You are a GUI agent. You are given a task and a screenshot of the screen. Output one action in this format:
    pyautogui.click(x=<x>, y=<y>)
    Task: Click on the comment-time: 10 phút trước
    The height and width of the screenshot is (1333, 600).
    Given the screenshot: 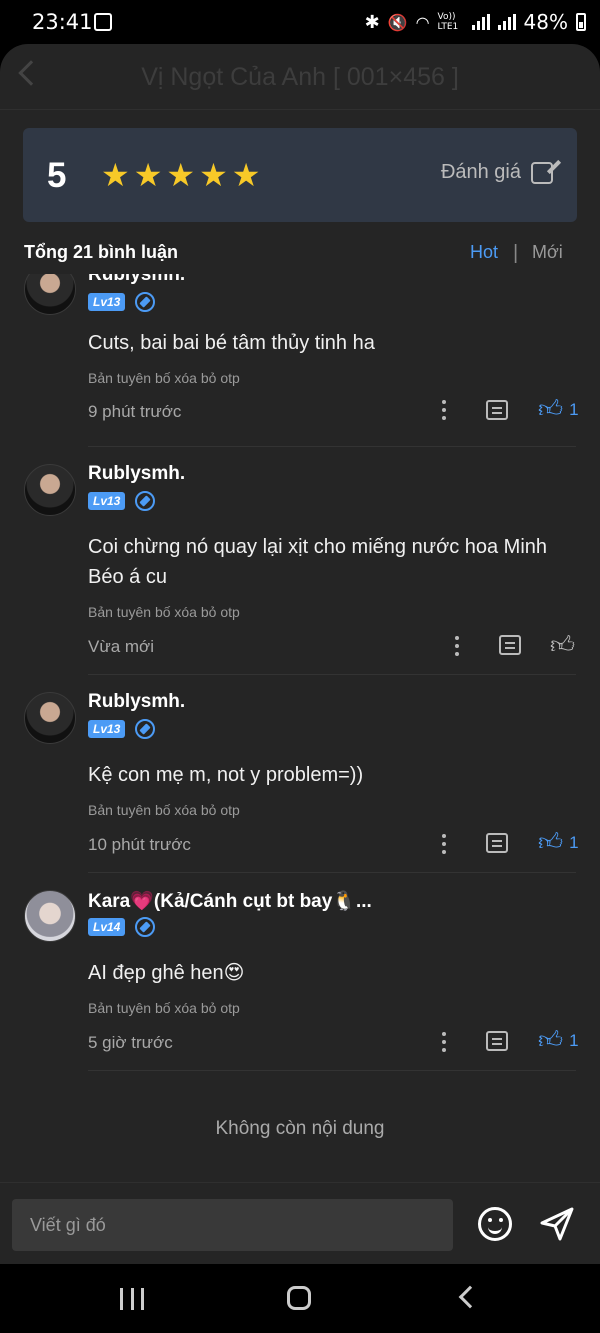 What is the action you would take?
    pyautogui.click(x=139, y=844)
    